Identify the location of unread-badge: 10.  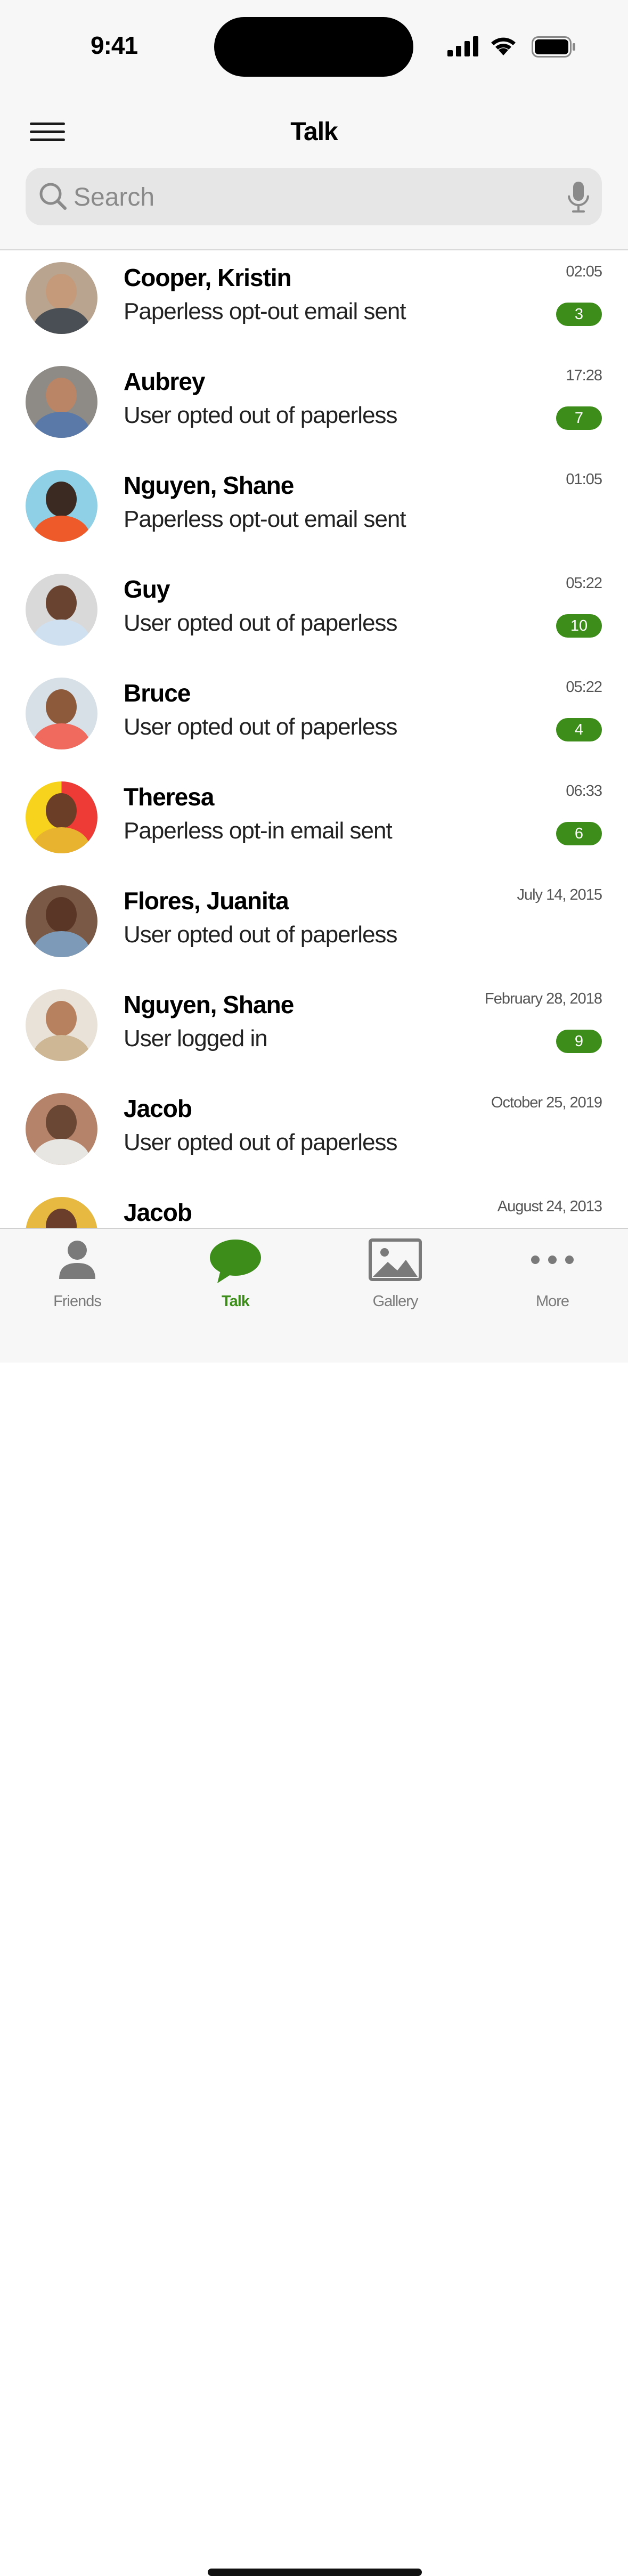
(579, 626).